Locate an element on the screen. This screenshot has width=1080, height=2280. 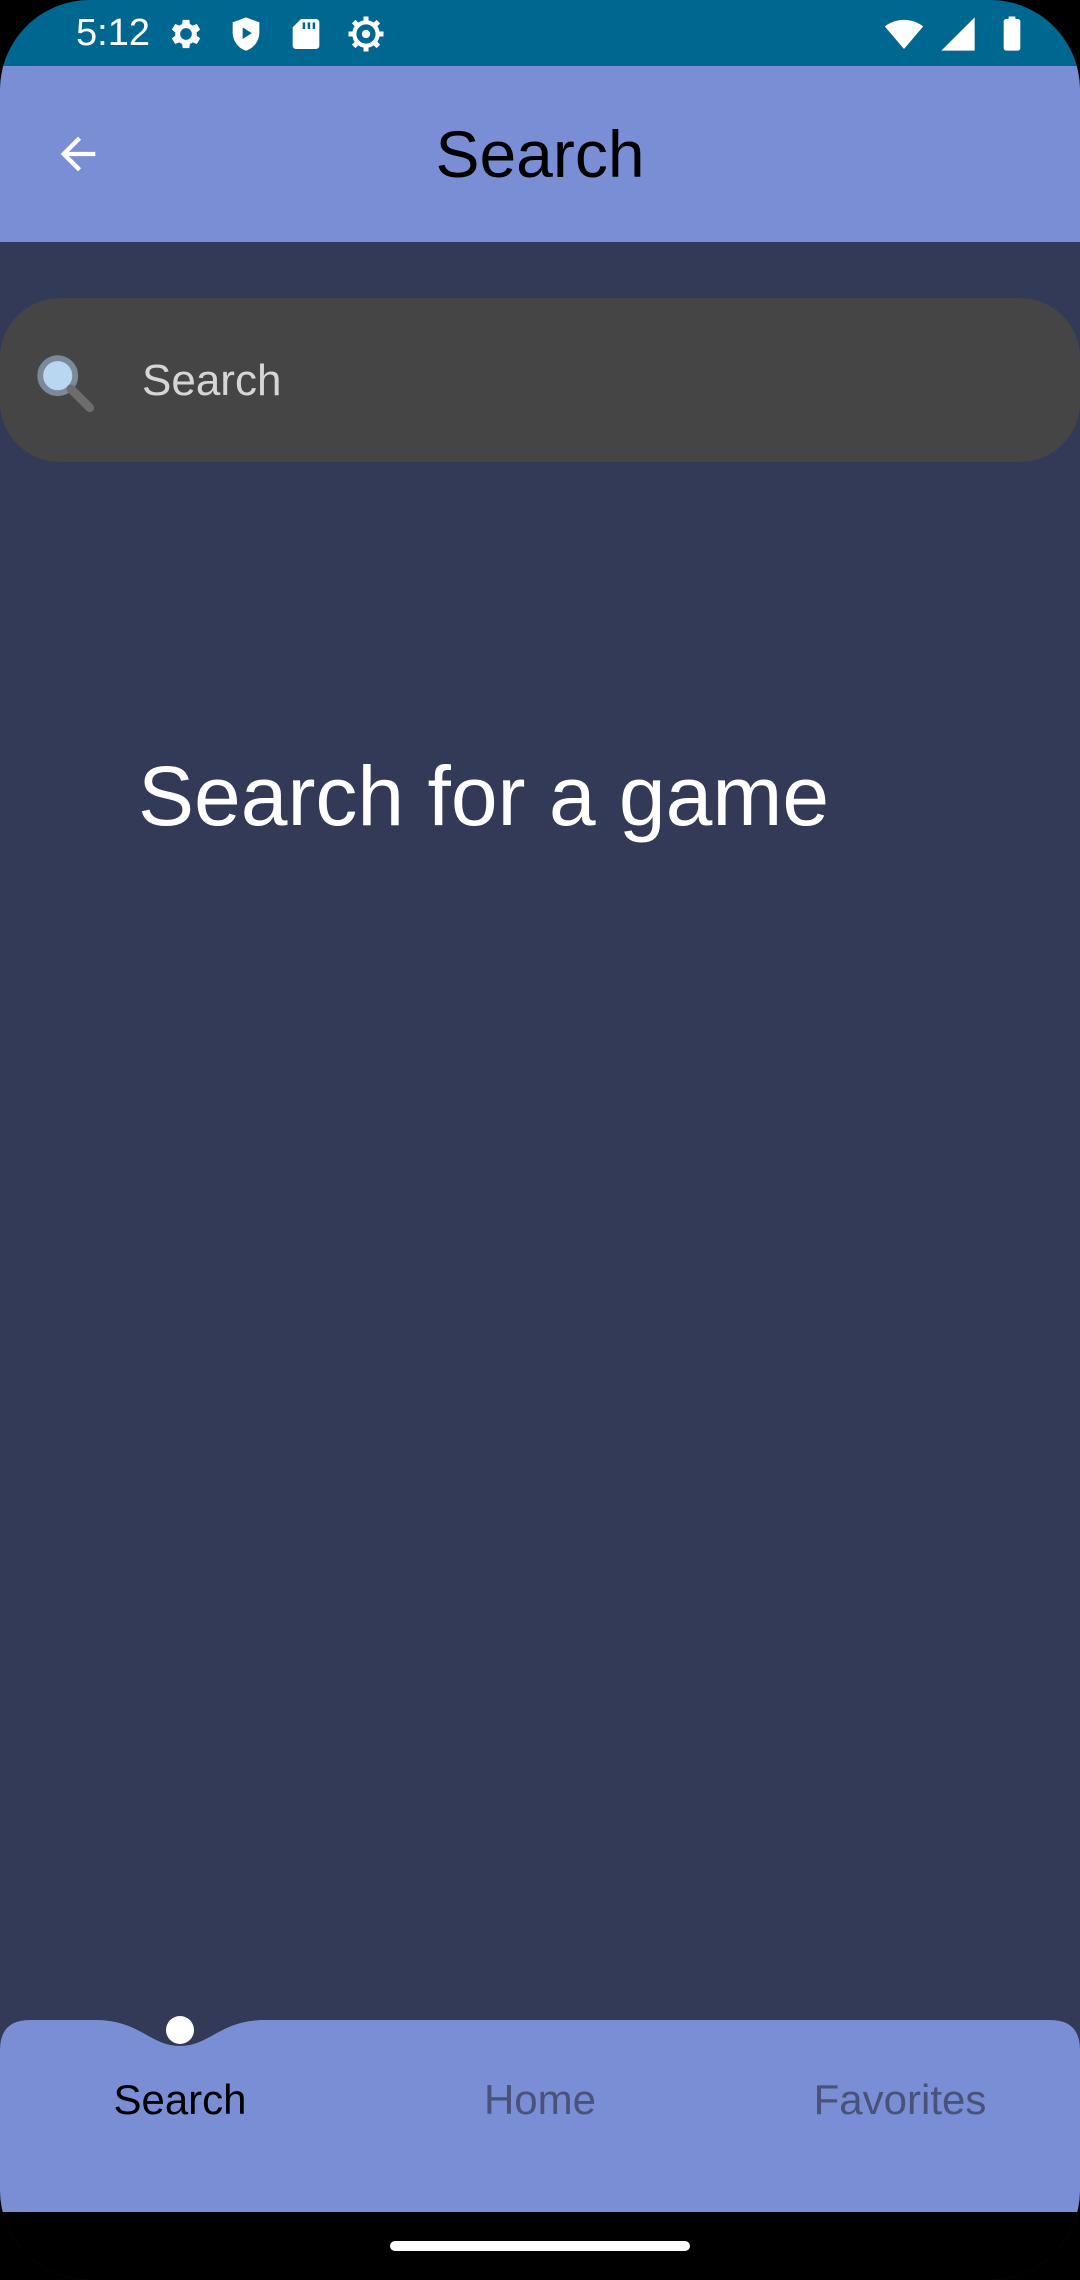
tab-favorites: Favorites is located at coordinates (900, 2100).